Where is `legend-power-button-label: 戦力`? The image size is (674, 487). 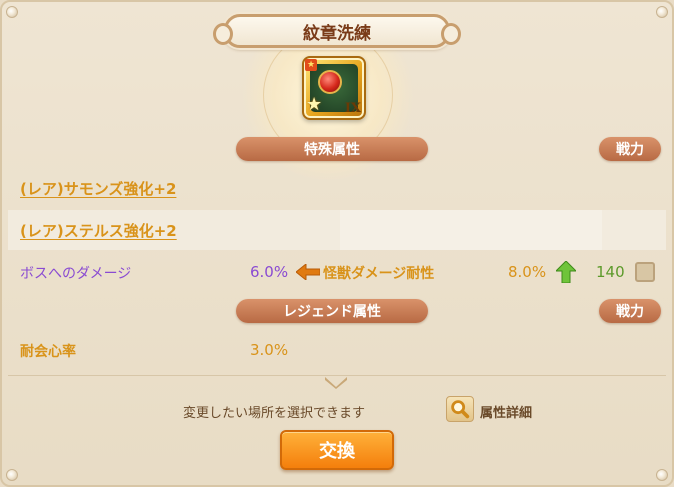 legend-power-button-label: 戦力 is located at coordinates (630, 312).